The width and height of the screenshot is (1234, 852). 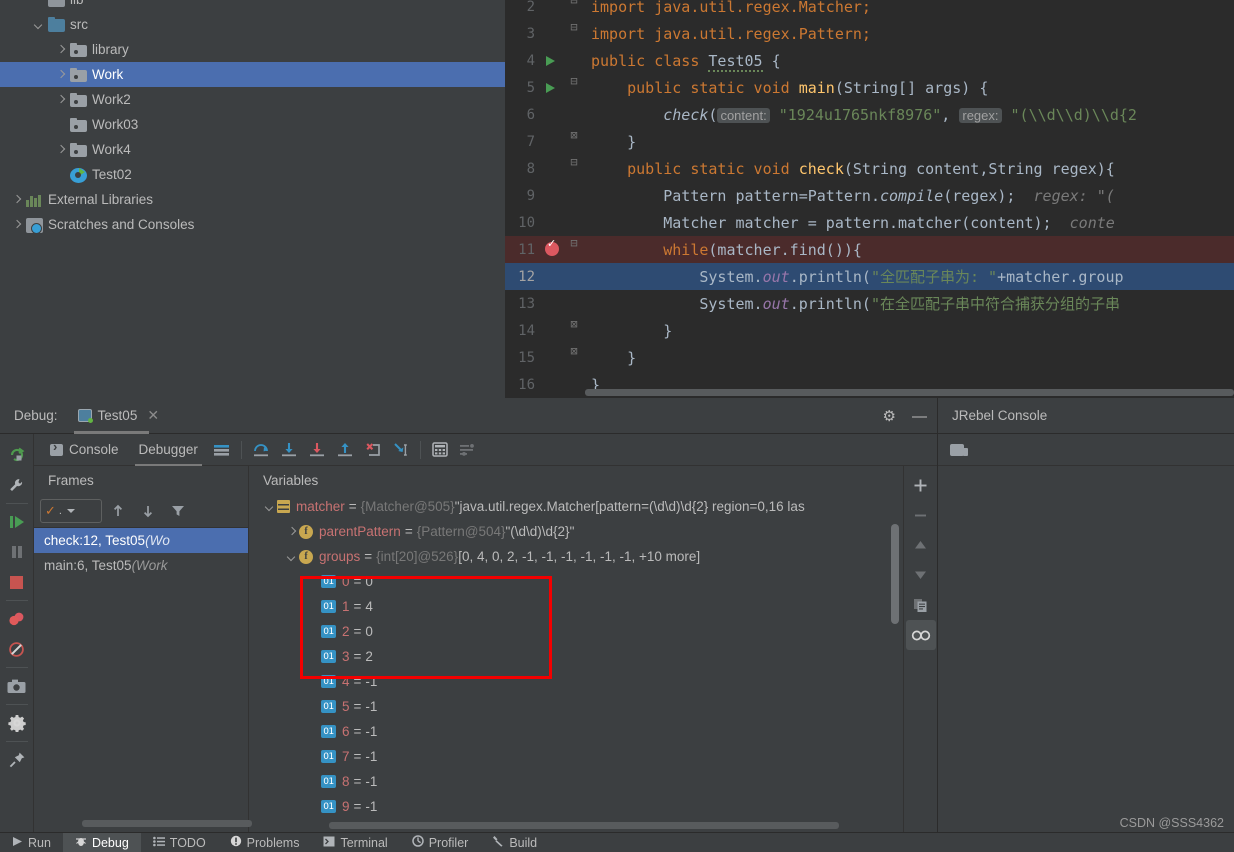 I want to click on variable-row: 01 9 = -1, so click(x=576, y=806).